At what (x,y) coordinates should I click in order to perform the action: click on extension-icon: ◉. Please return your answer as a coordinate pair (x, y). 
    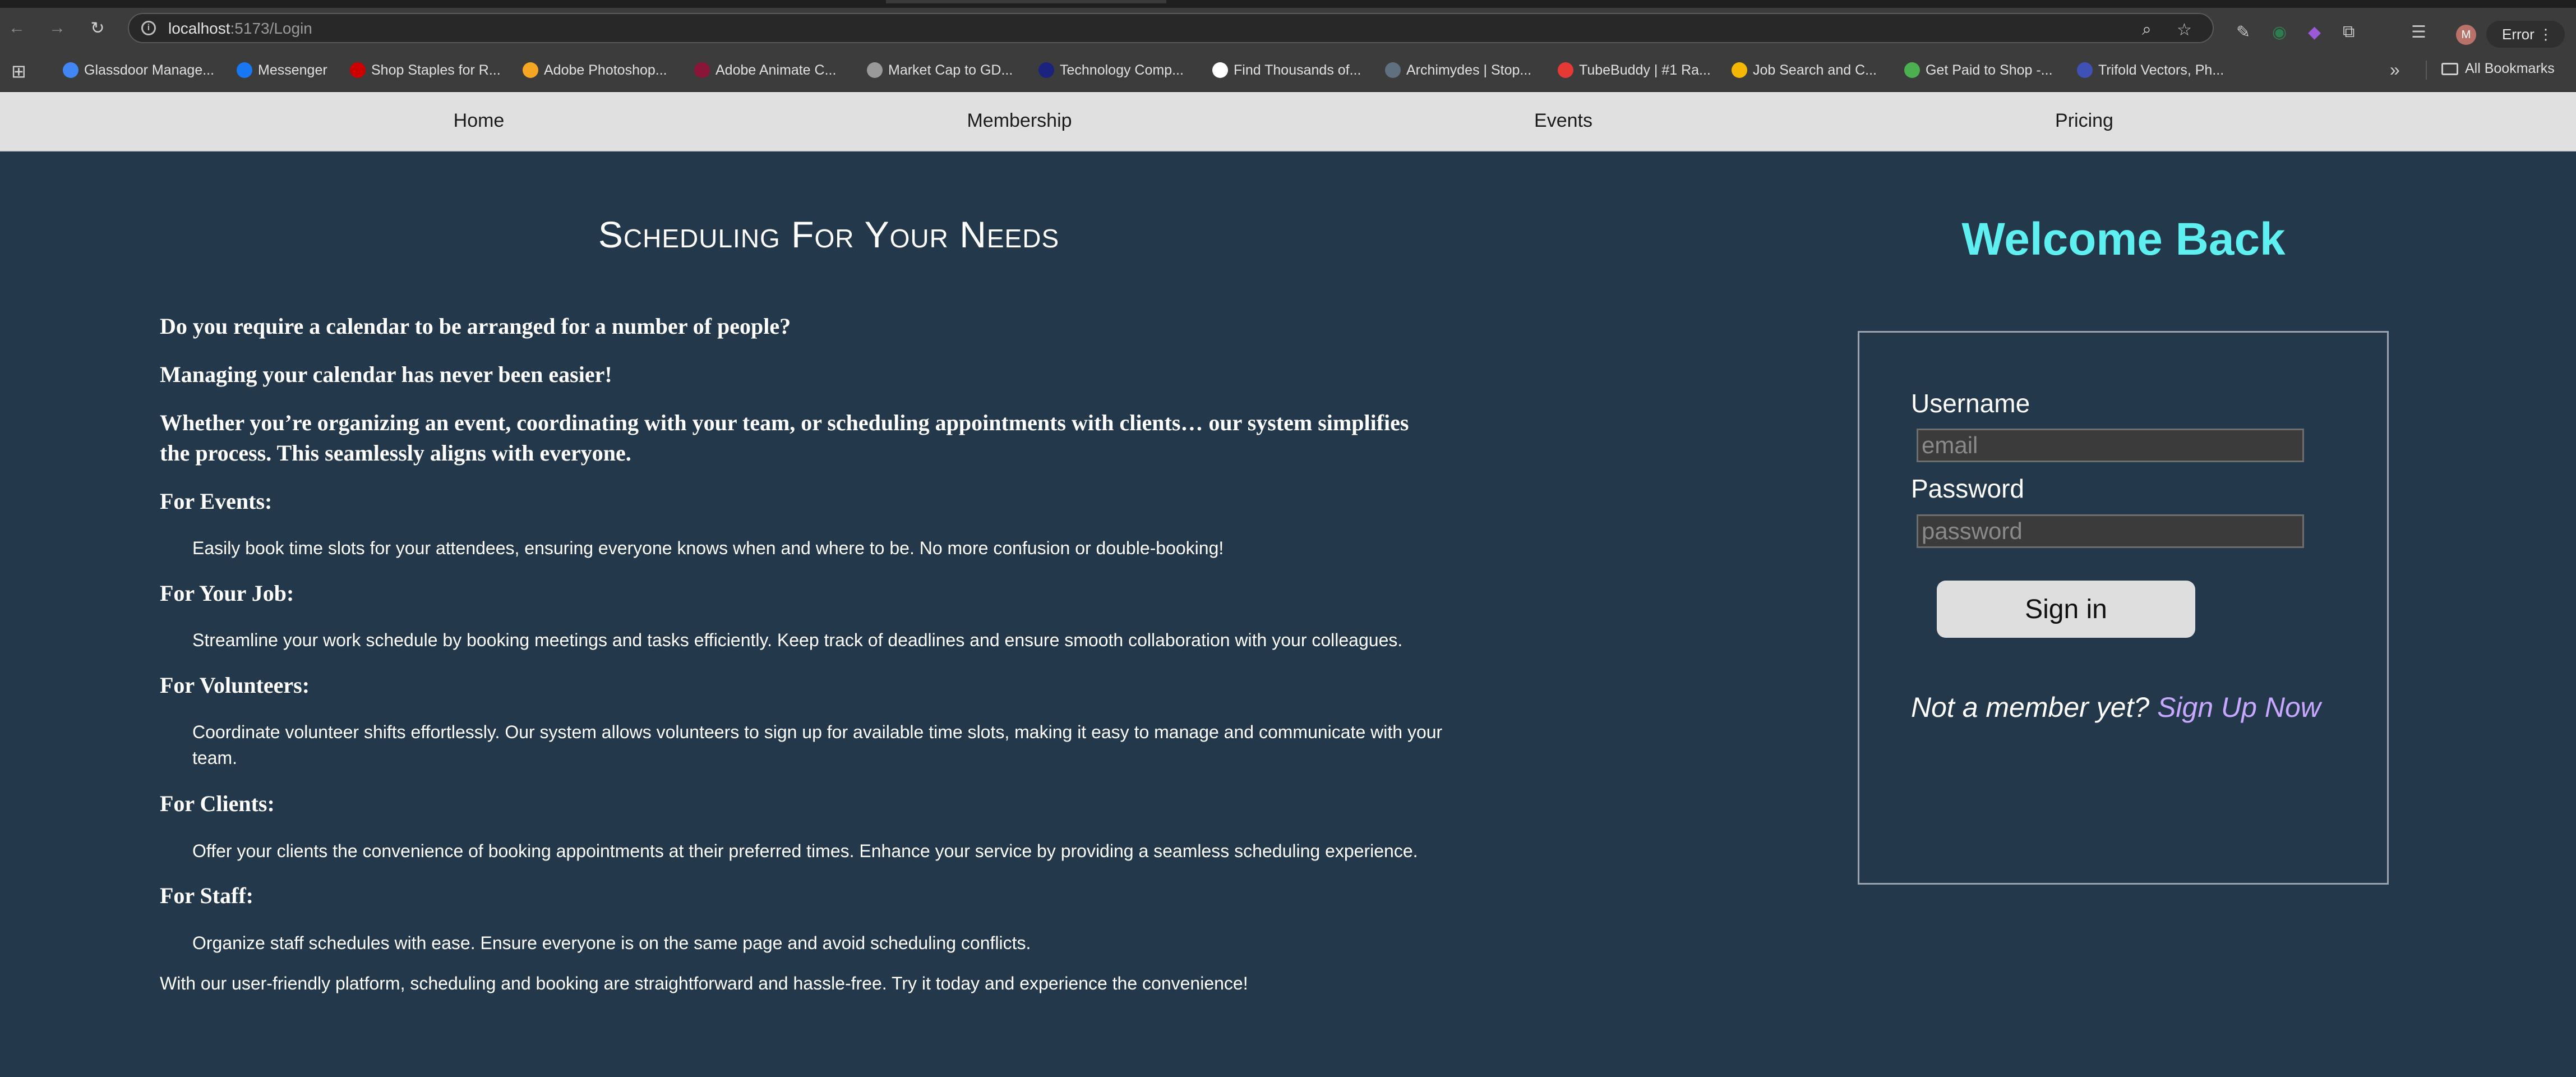
    Looking at the image, I should click on (2279, 32).